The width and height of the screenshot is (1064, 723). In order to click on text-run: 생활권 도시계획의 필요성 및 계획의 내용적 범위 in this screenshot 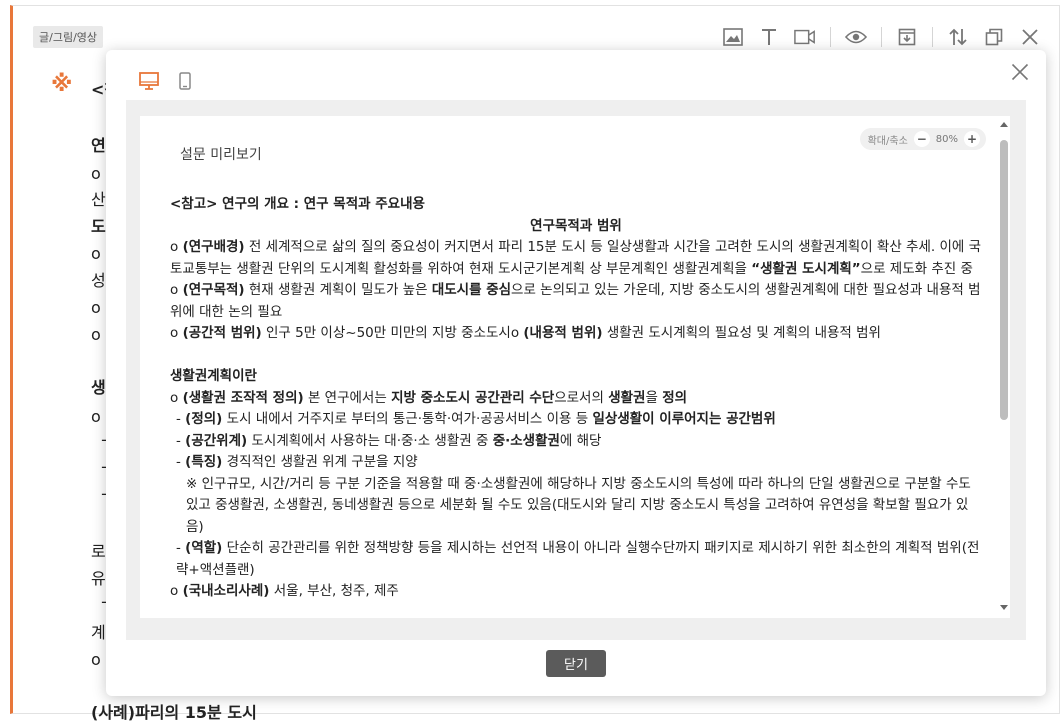, I will do `click(741, 333)`.